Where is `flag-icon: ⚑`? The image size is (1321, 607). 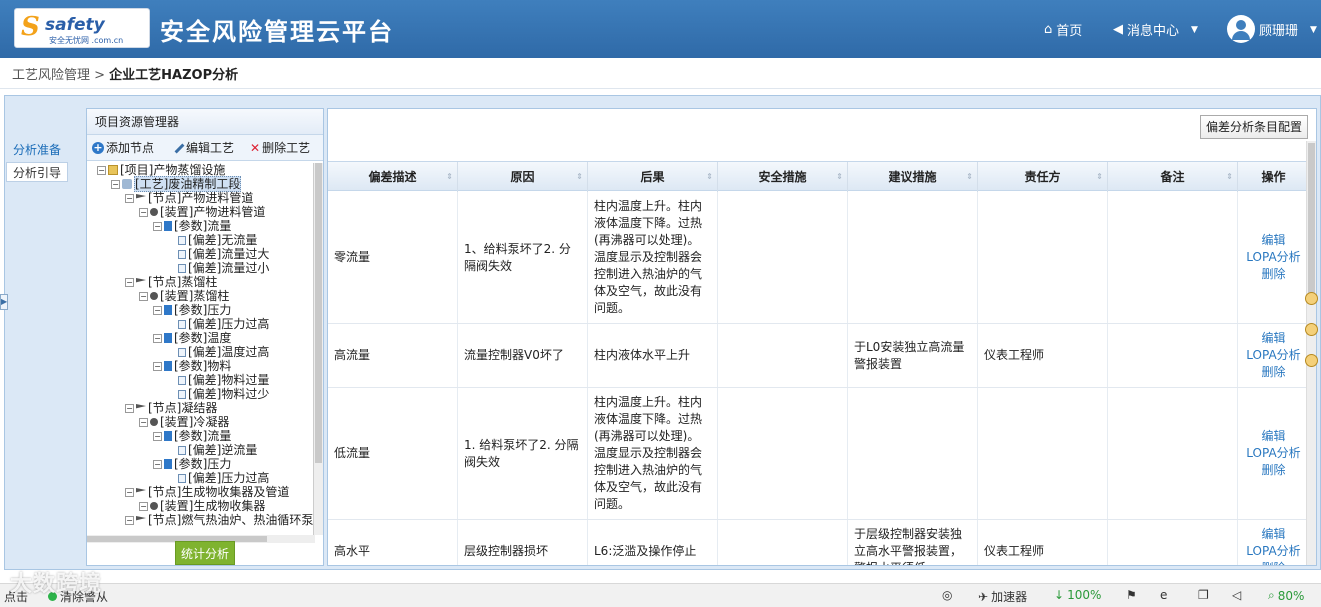
flag-icon: ⚑ is located at coordinates (1131, 595).